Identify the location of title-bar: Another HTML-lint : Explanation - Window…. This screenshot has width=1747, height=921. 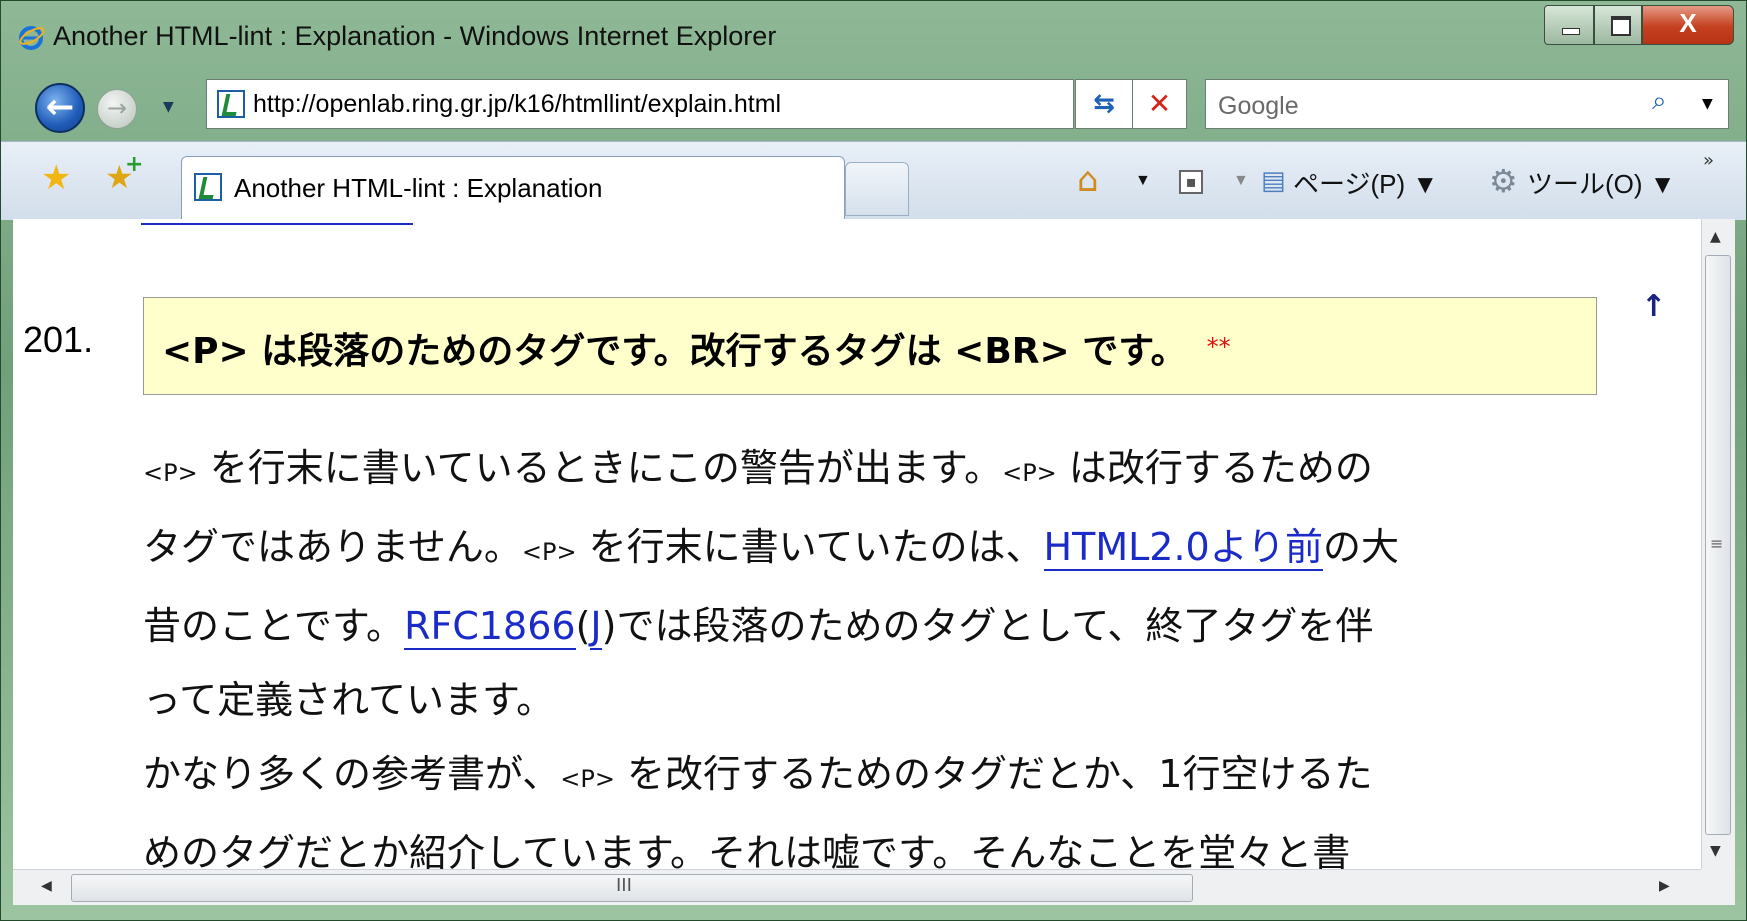
(873, 36).